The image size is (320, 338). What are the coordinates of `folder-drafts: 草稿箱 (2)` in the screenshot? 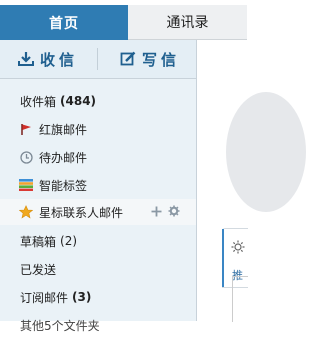 It's located at (98, 241).